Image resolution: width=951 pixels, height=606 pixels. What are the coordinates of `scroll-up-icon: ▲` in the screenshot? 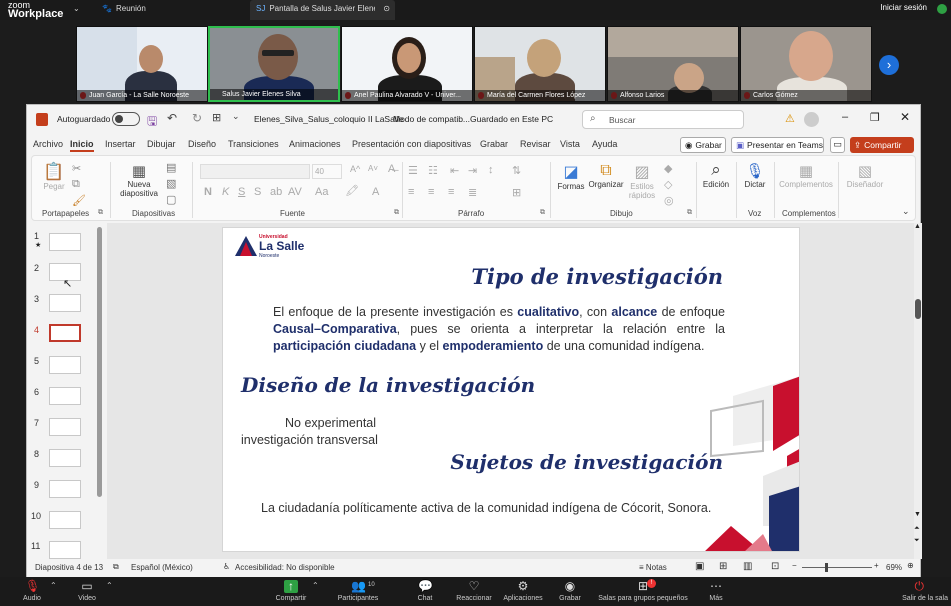 It's located at (917, 226).